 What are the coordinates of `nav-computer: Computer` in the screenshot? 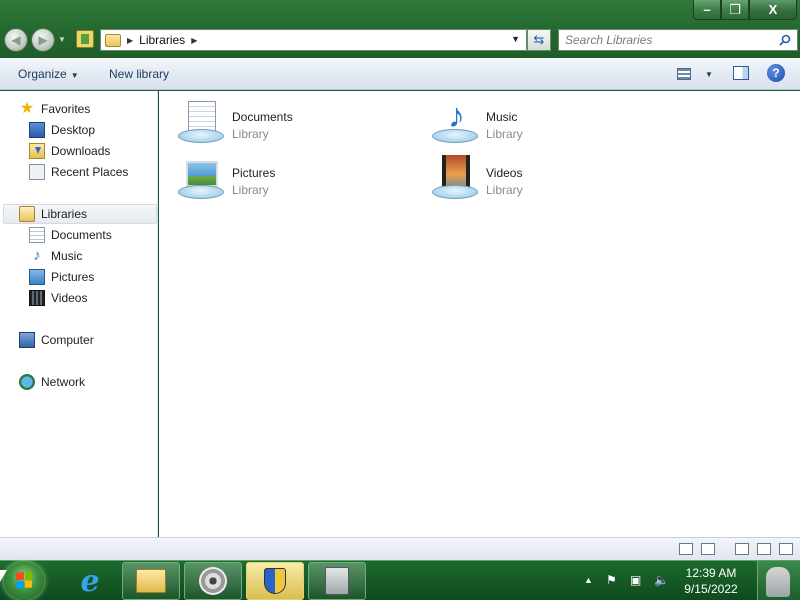 It's located at (56, 340).